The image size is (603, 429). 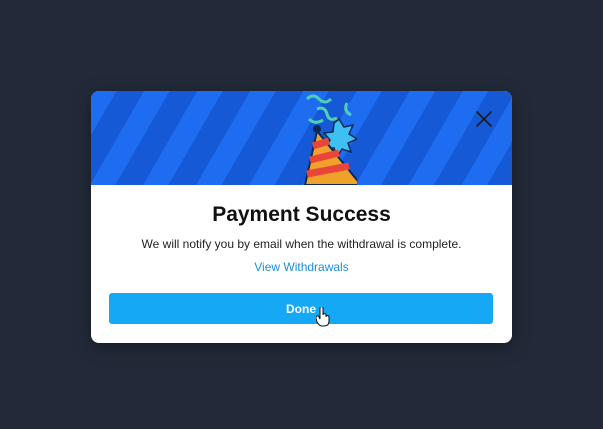 I want to click on done-button: Done, so click(x=301, y=308).